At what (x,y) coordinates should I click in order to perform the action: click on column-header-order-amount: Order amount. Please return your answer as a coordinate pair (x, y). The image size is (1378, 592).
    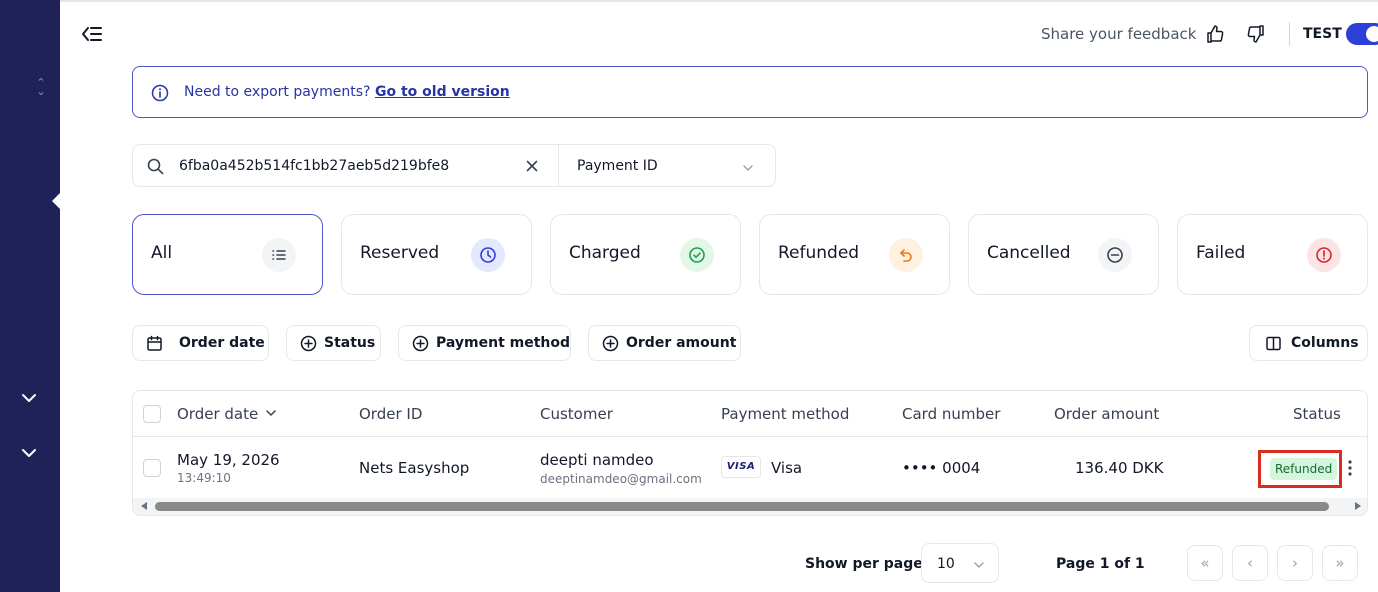
    Looking at the image, I should click on (1107, 414).